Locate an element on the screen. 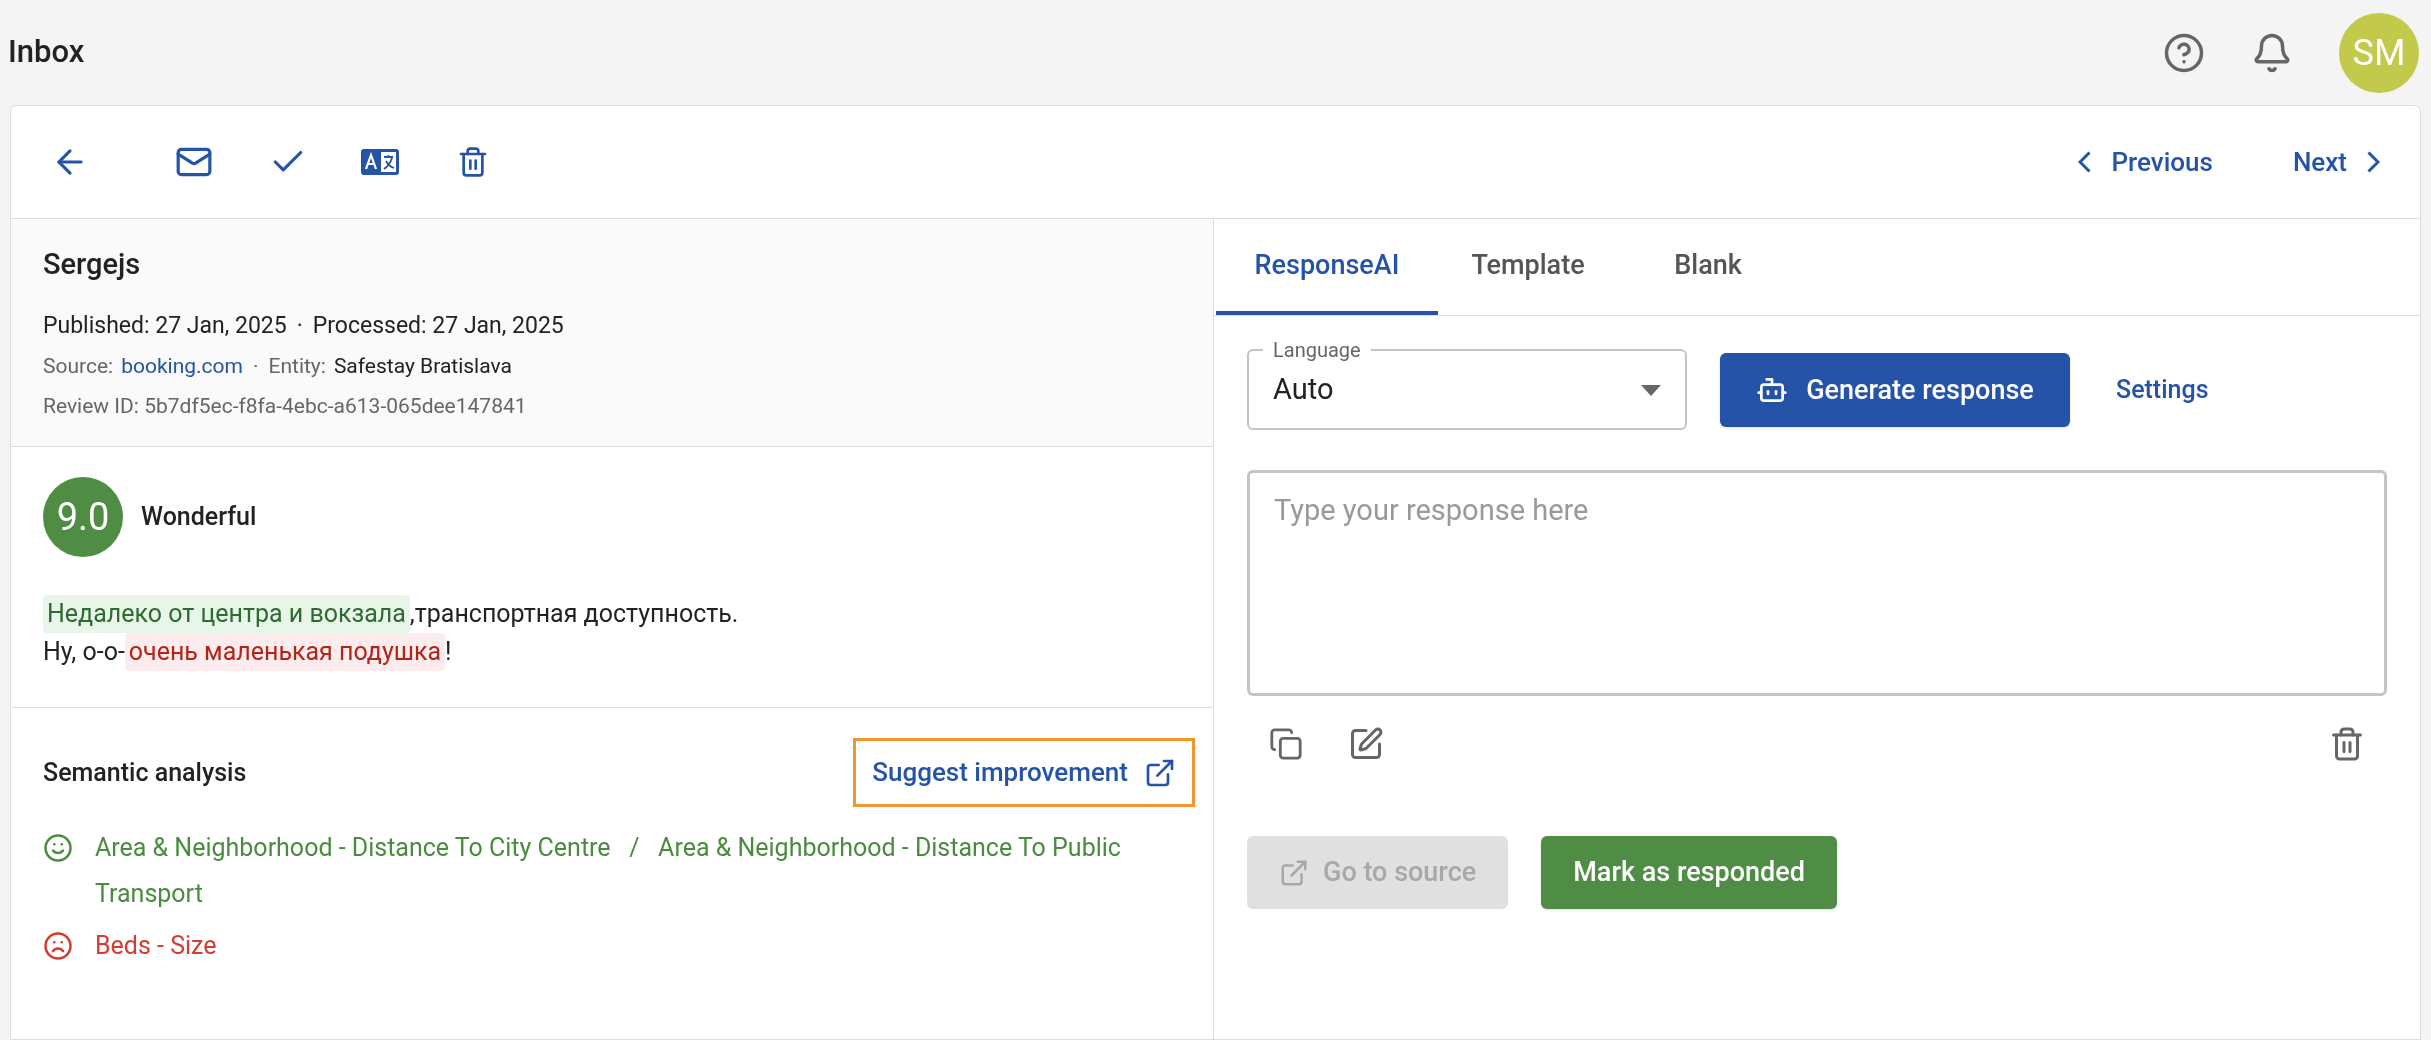 The width and height of the screenshot is (2431, 1040). tab: Blank is located at coordinates (1708, 267).